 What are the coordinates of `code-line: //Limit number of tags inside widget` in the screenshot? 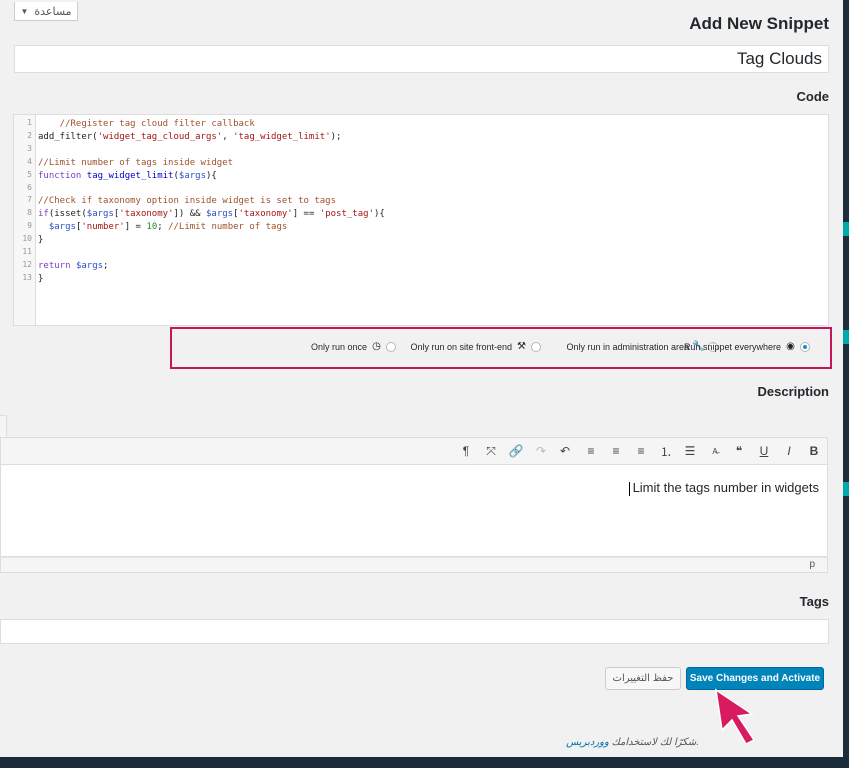 It's located at (135, 163).